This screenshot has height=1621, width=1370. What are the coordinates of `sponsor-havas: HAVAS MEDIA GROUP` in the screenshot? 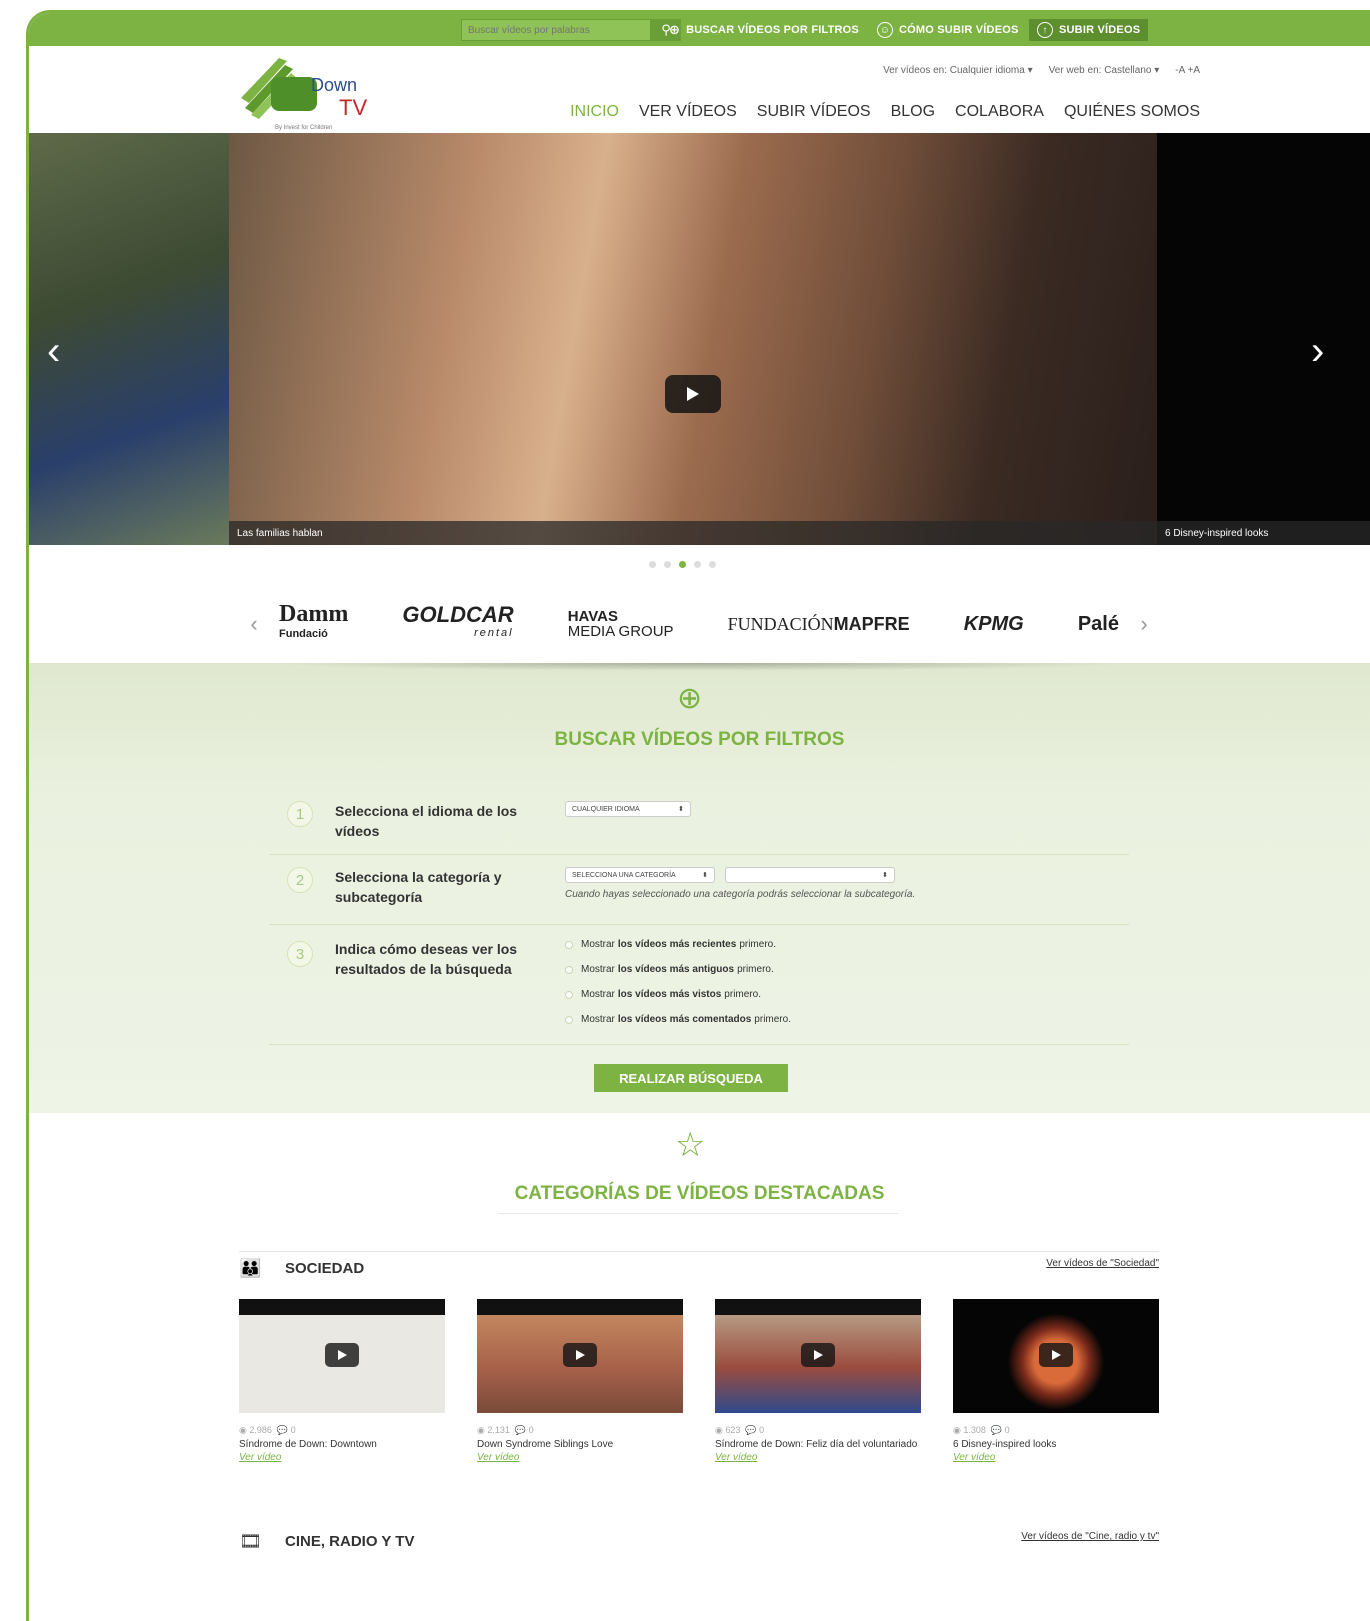 It's located at (621, 624).